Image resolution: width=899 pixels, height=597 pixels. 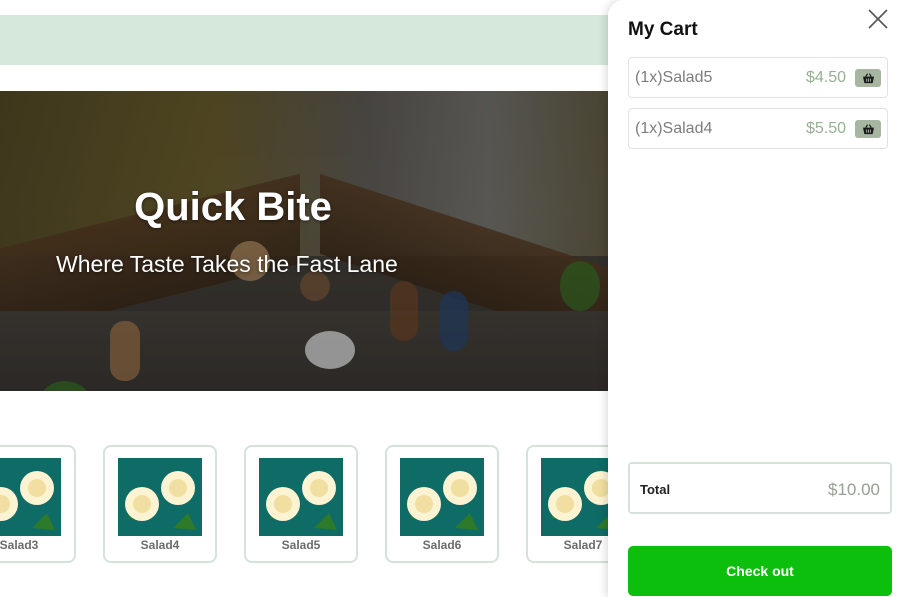 What do you see at coordinates (320, 40) in the screenshot?
I see `top-banner` at bounding box center [320, 40].